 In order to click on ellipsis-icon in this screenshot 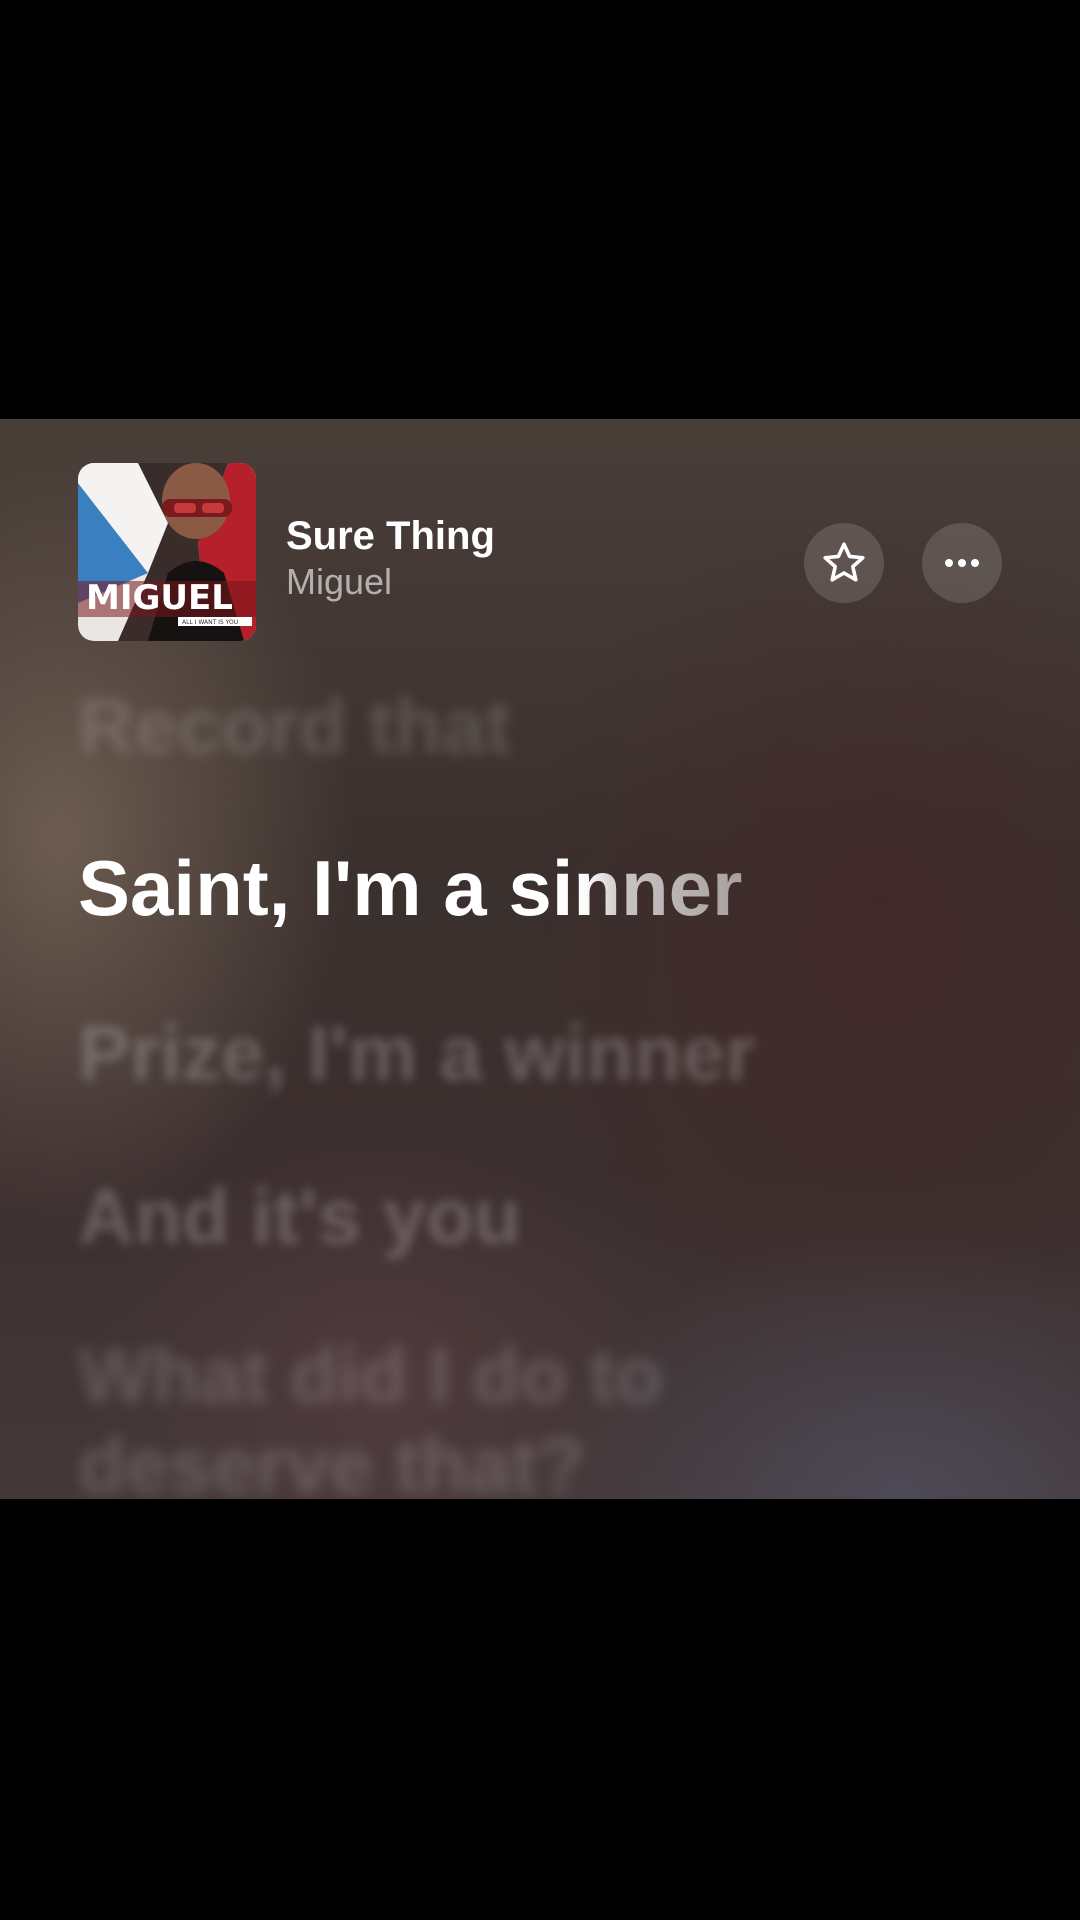, I will do `click(962, 563)`.